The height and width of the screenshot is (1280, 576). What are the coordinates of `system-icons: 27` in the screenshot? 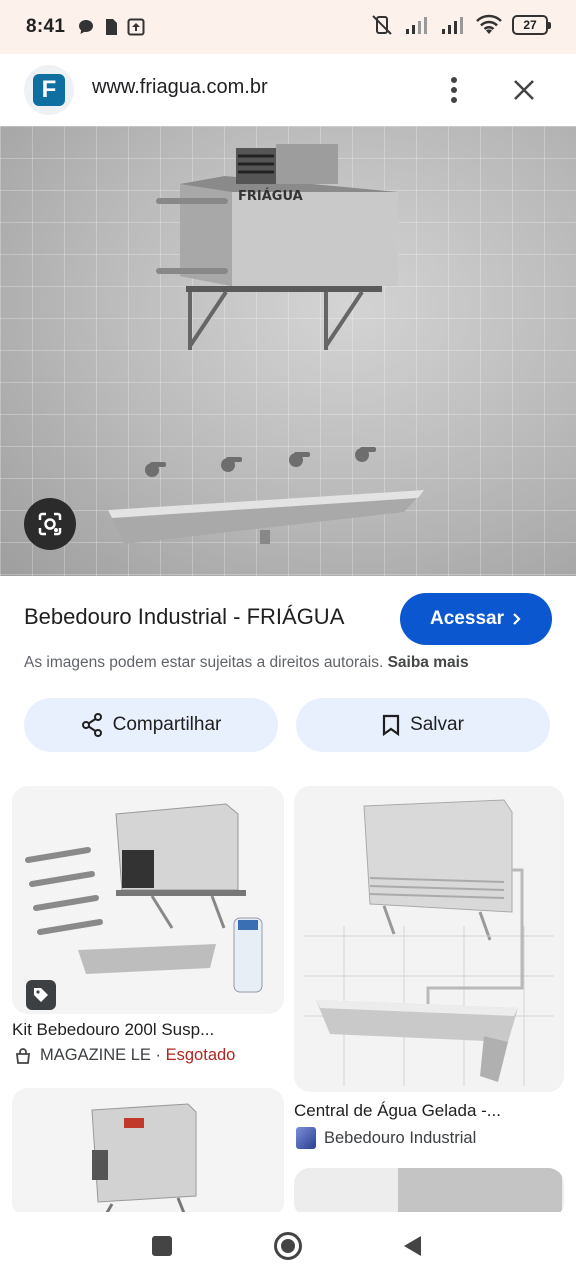 It's located at (460, 25).